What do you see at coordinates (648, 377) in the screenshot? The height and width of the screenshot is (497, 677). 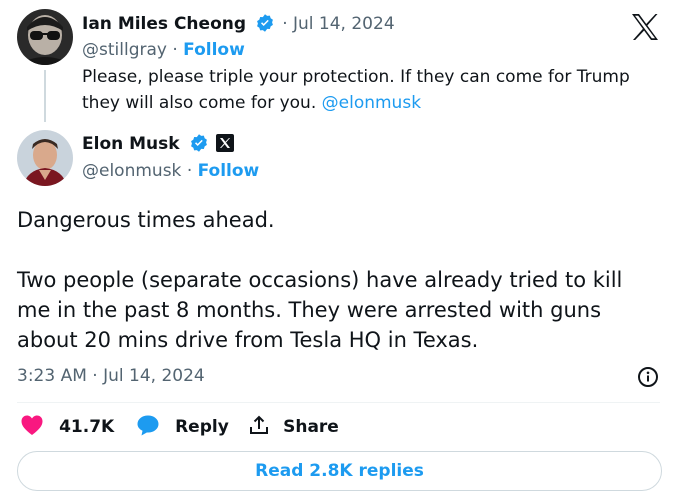 I see `info-icon` at bounding box center [648, 377].